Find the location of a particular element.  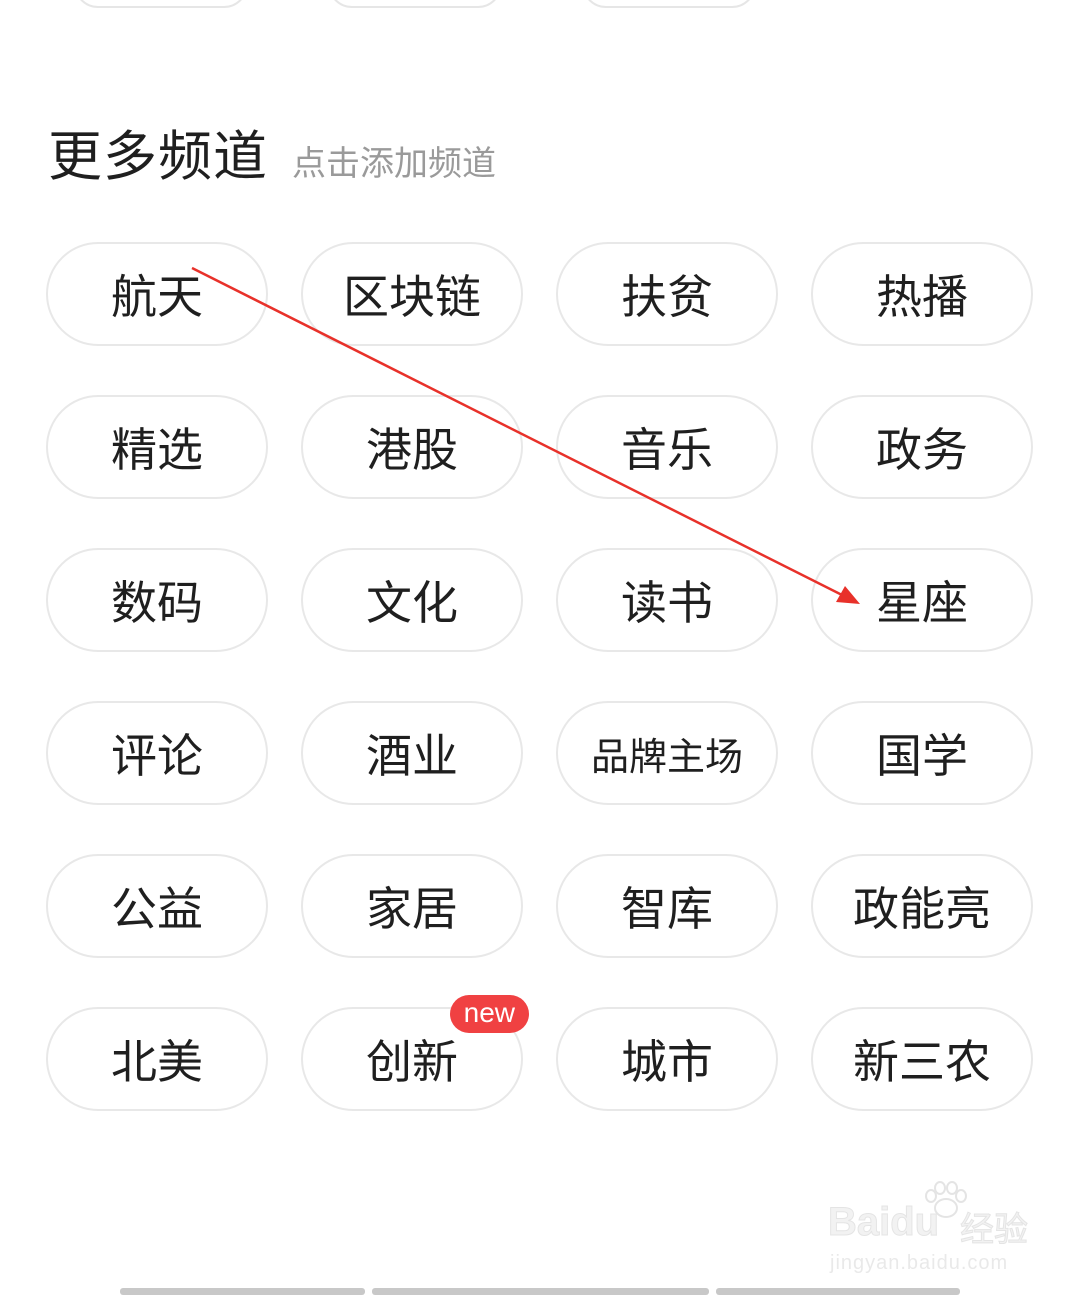

channel-label: 城市 is located at coordinates (667, 1062).